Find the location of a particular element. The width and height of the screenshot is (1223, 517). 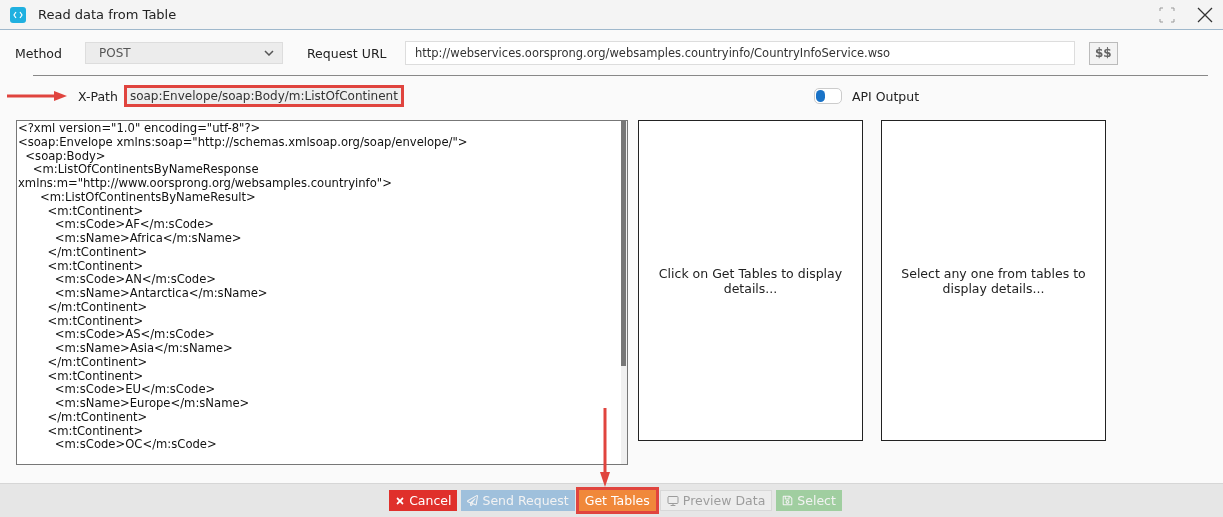

code-line: <m:sName>Asia</m:sName> is located at coordinates (143, 349).